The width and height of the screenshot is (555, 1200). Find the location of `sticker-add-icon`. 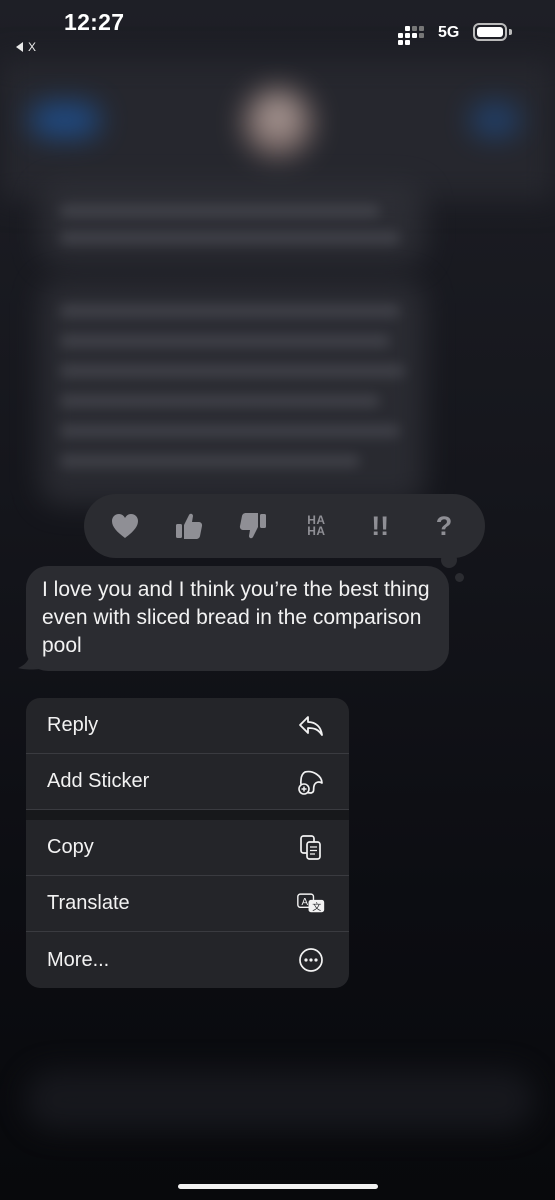

sticker-add-icon is located at coordinates (311, 782).